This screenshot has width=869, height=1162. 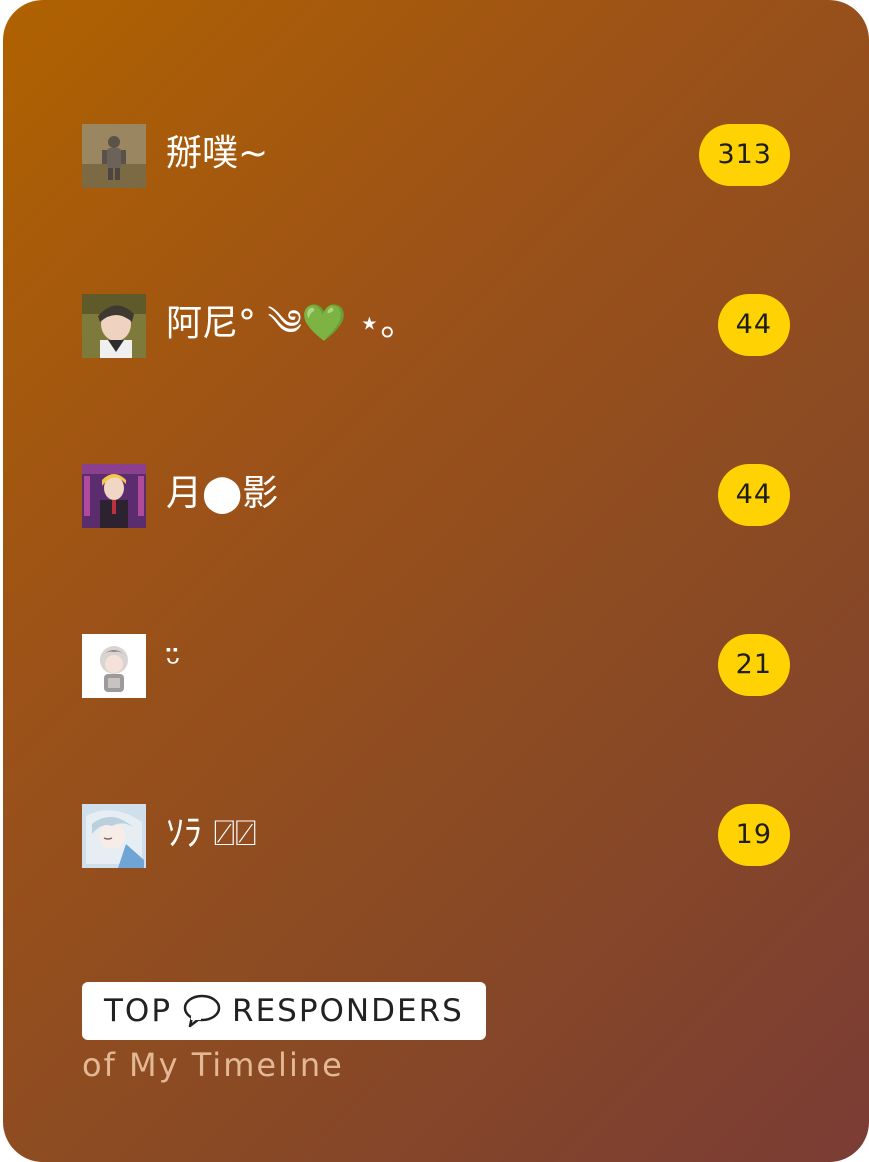 I want to click on silver-hair-avatar-icon, so click(x=114, y=836).